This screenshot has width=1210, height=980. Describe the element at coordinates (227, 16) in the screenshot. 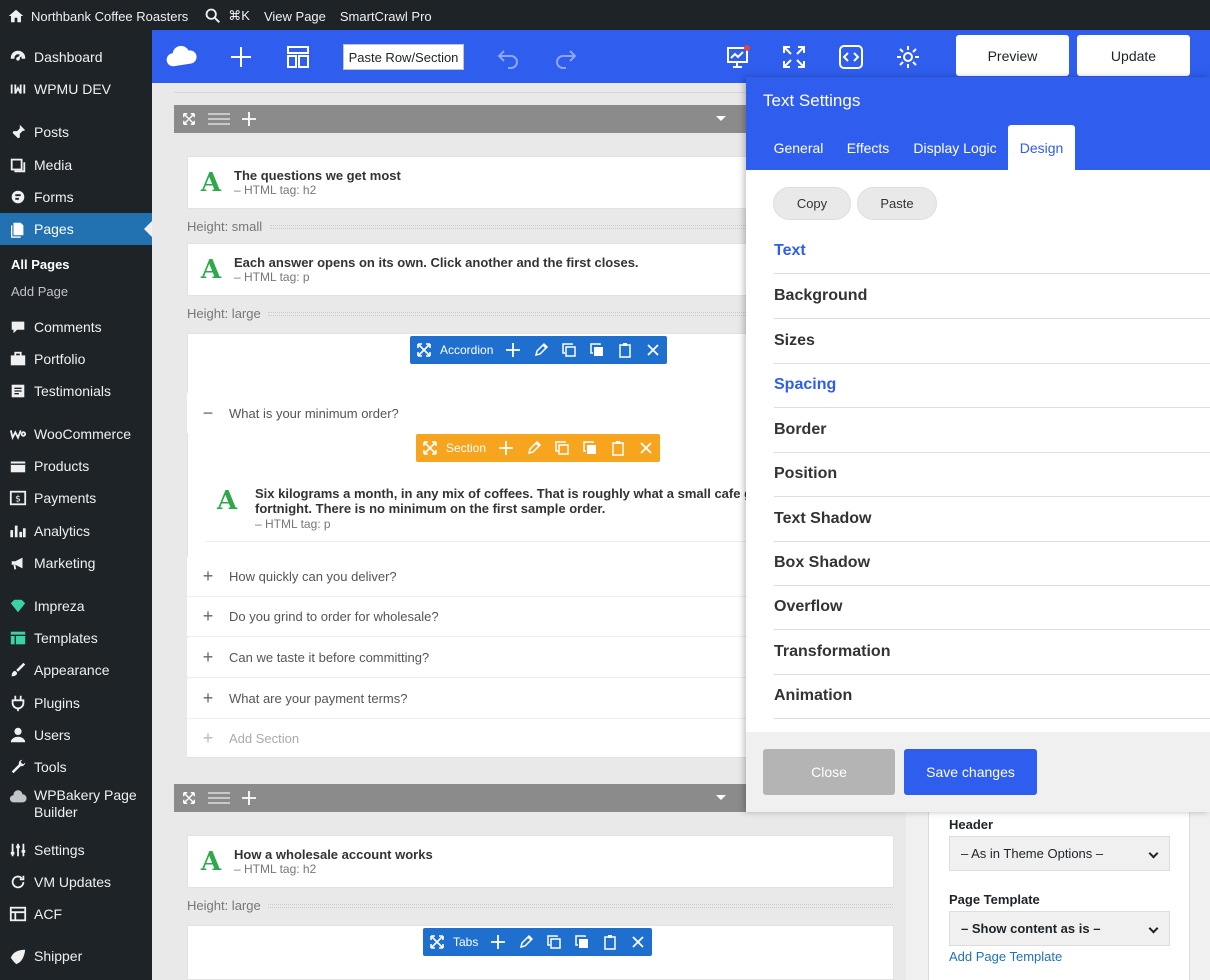

I see `admin-bar-search: ⌘K` at that location.